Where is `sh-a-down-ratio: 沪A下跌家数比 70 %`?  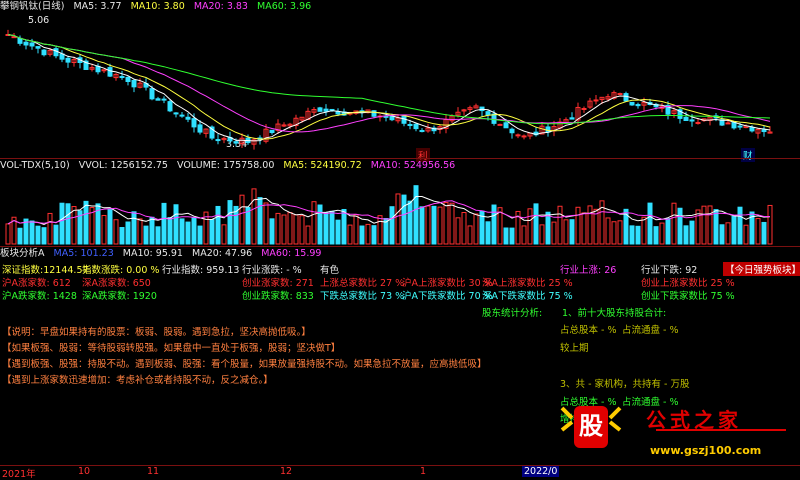 sh-a-down-ratio: 沪A下跌家数比 70 % is located at coordinates (447, 296).